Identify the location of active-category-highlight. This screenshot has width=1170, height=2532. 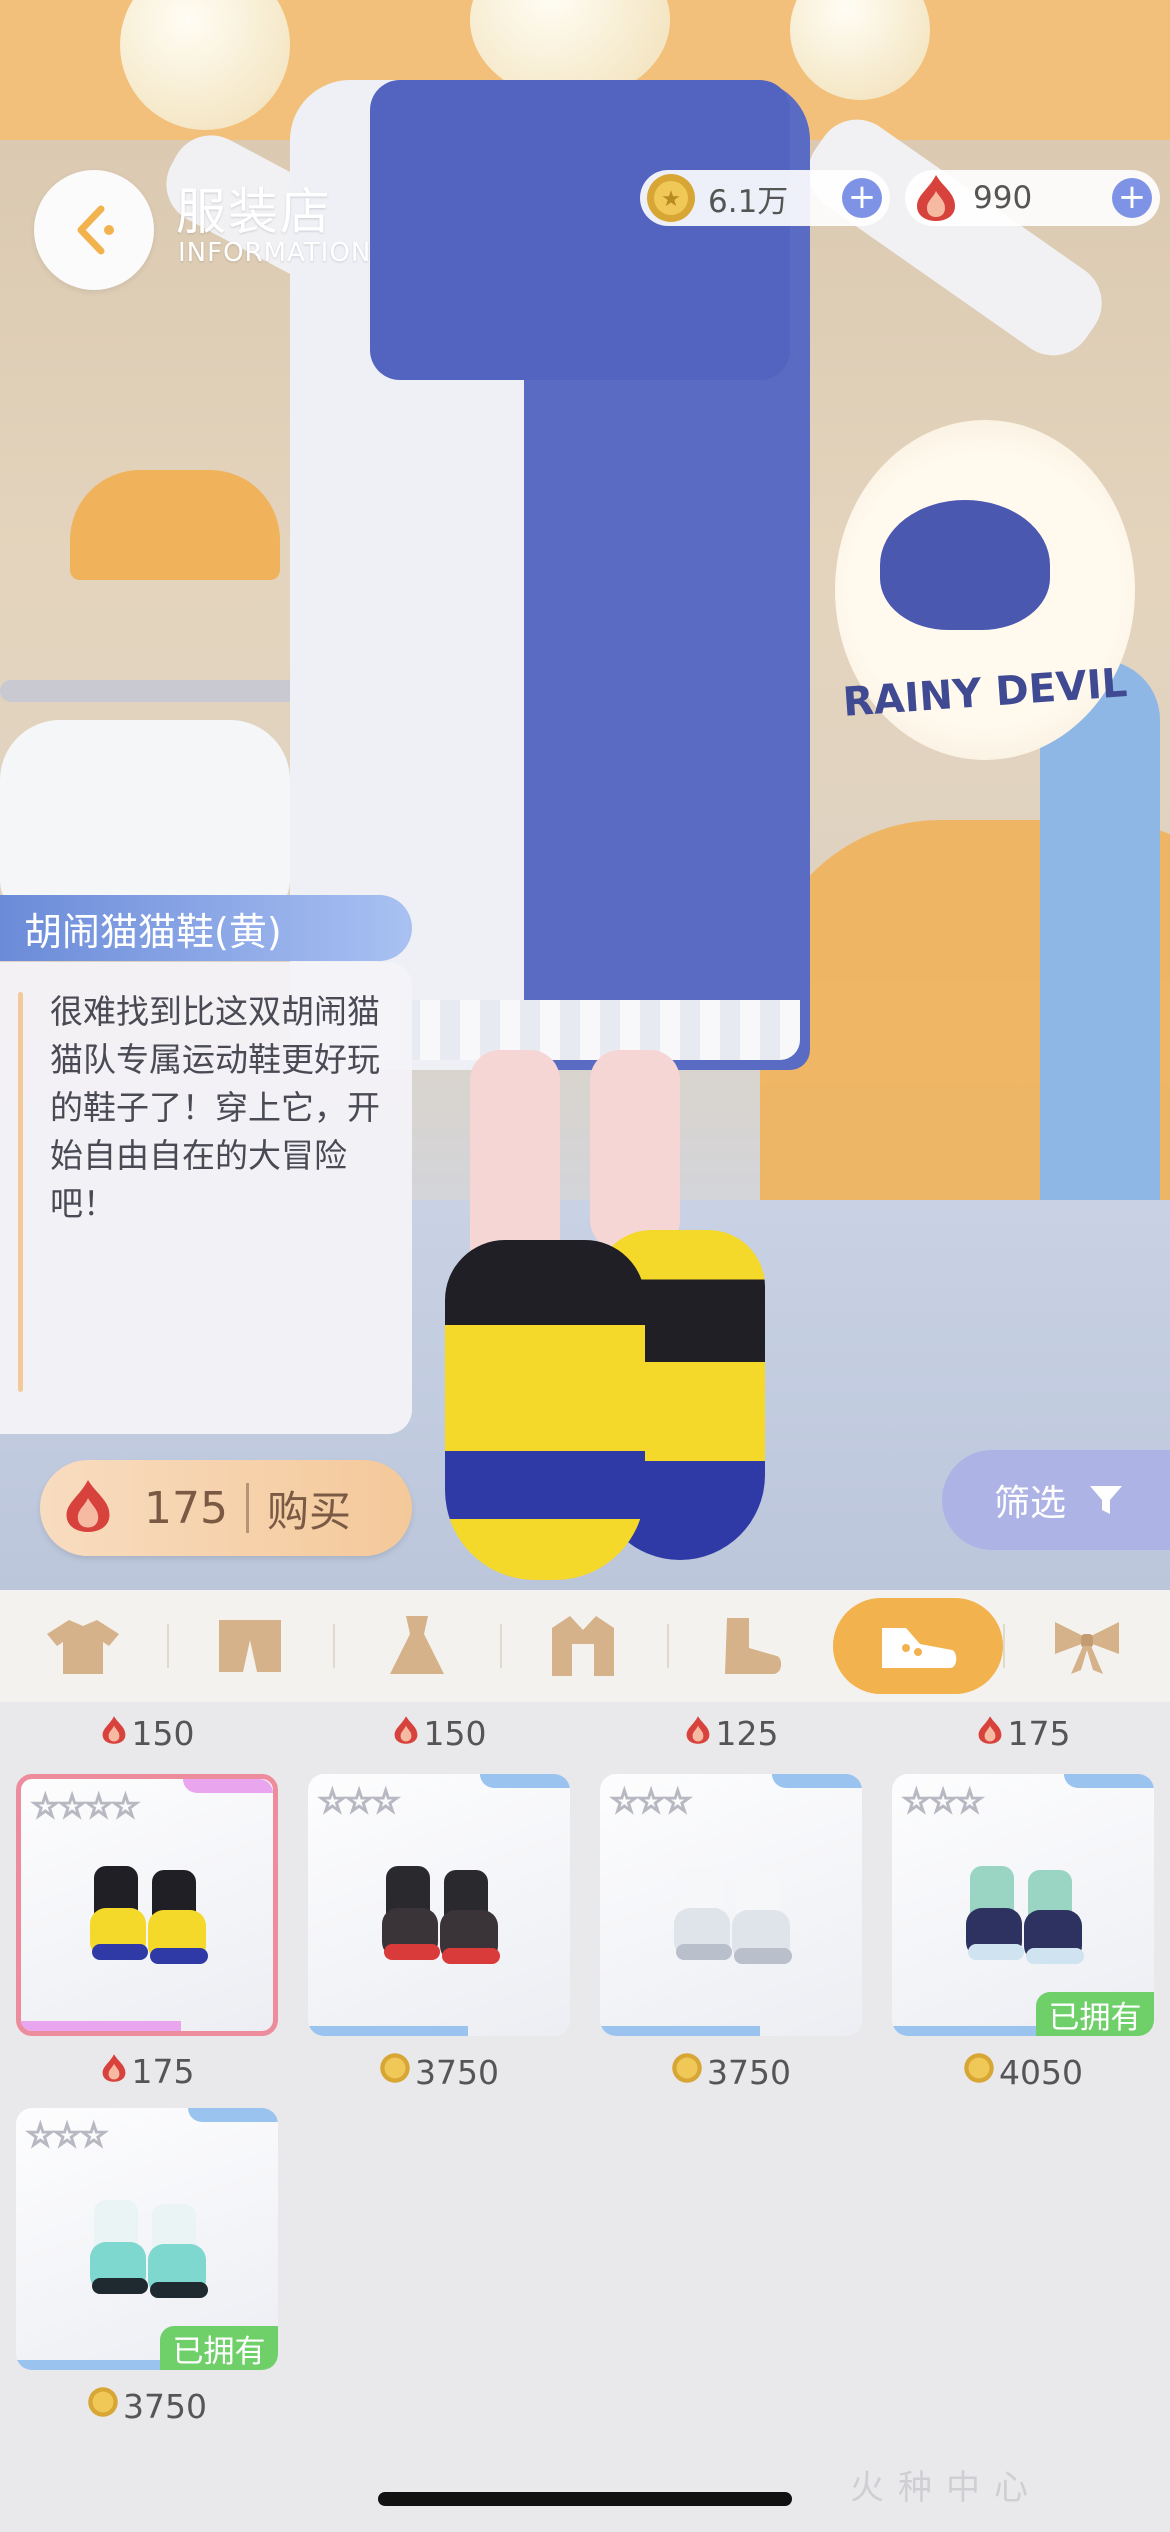
(918, 1646).